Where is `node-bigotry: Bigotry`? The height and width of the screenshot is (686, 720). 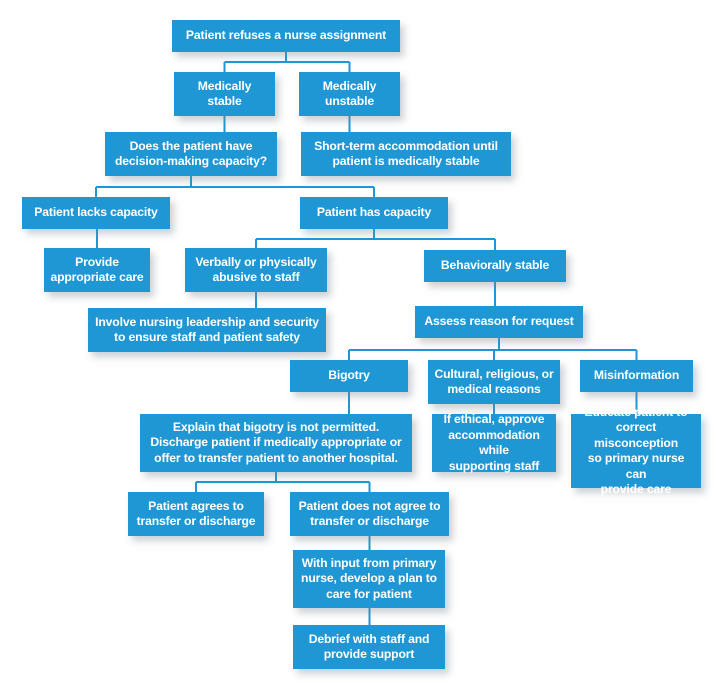 node-bigotry: Bigotry is located at coordinates (349, 376).